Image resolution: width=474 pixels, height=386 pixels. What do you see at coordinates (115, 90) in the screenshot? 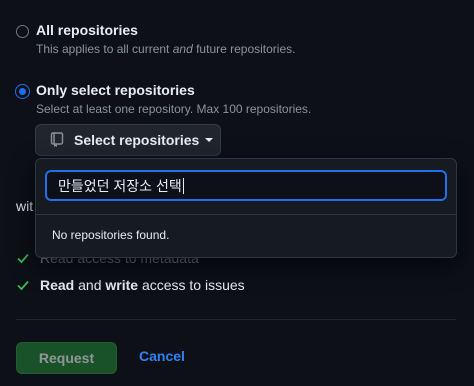
I see `radio-select-repositories-label: Only select repositories` at bounding box center [115, 90].